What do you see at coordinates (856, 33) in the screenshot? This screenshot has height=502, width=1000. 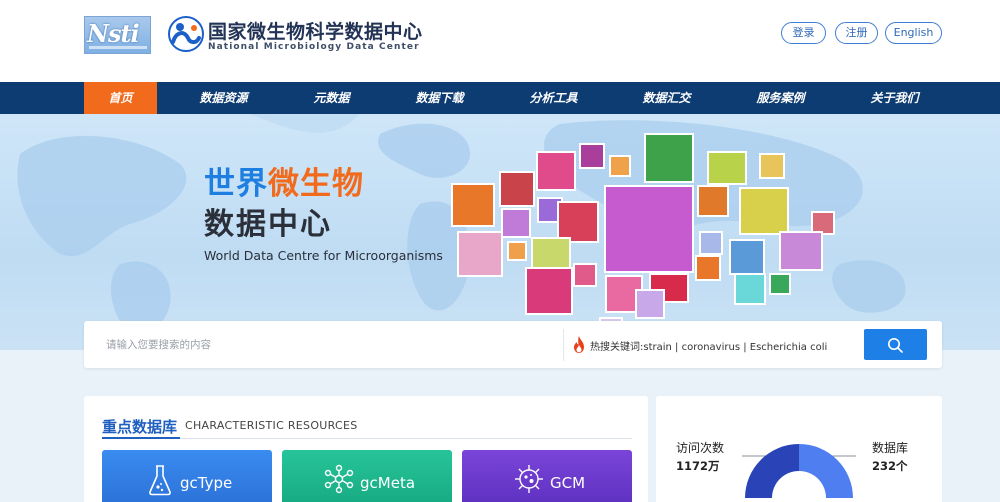 I see `register-button: 注册` at bounding box center [856, 33].